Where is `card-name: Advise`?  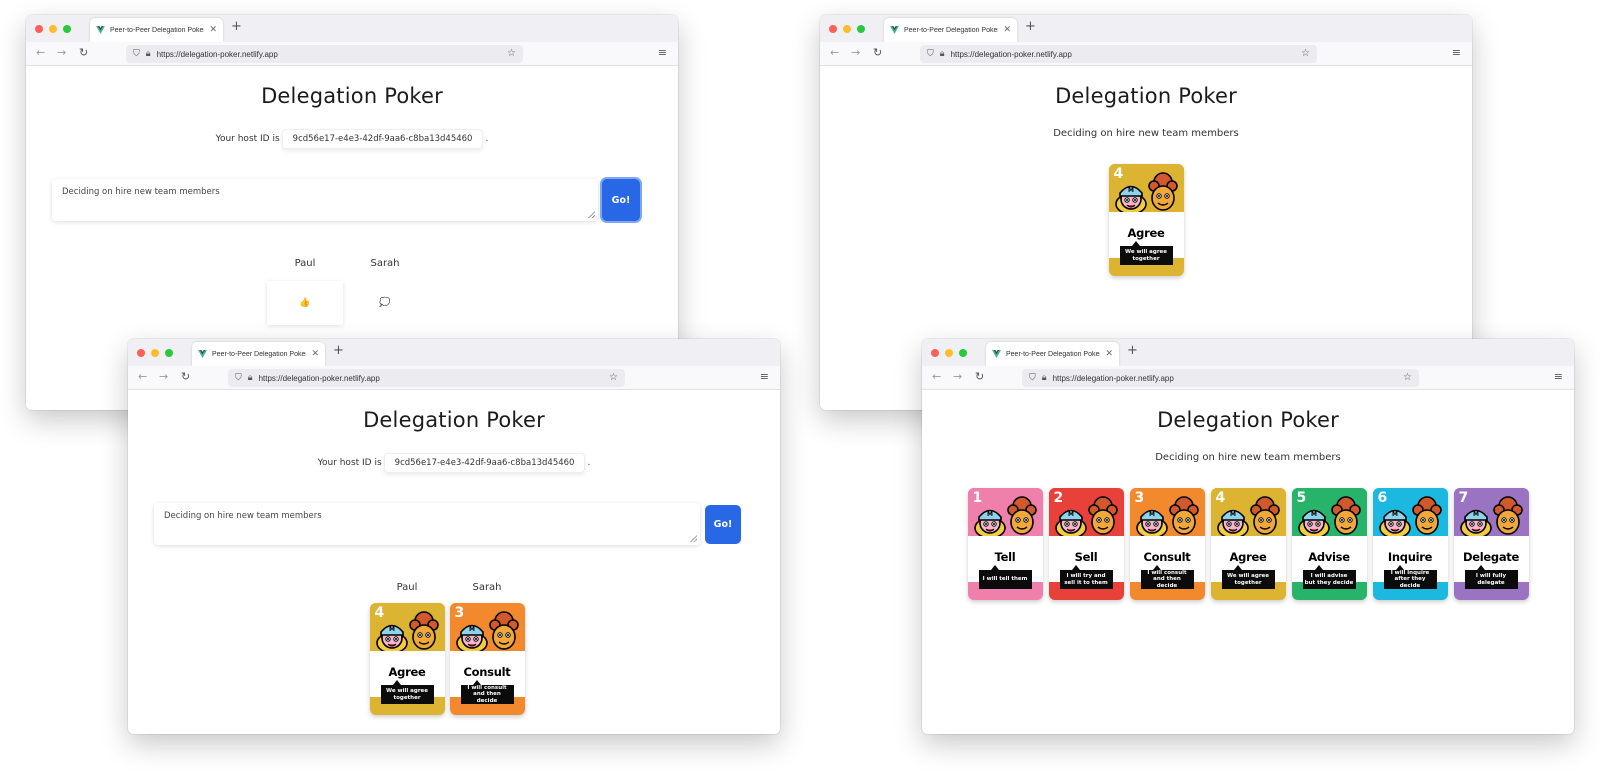 card-name: Advise is located at coordinates (1329, 557).